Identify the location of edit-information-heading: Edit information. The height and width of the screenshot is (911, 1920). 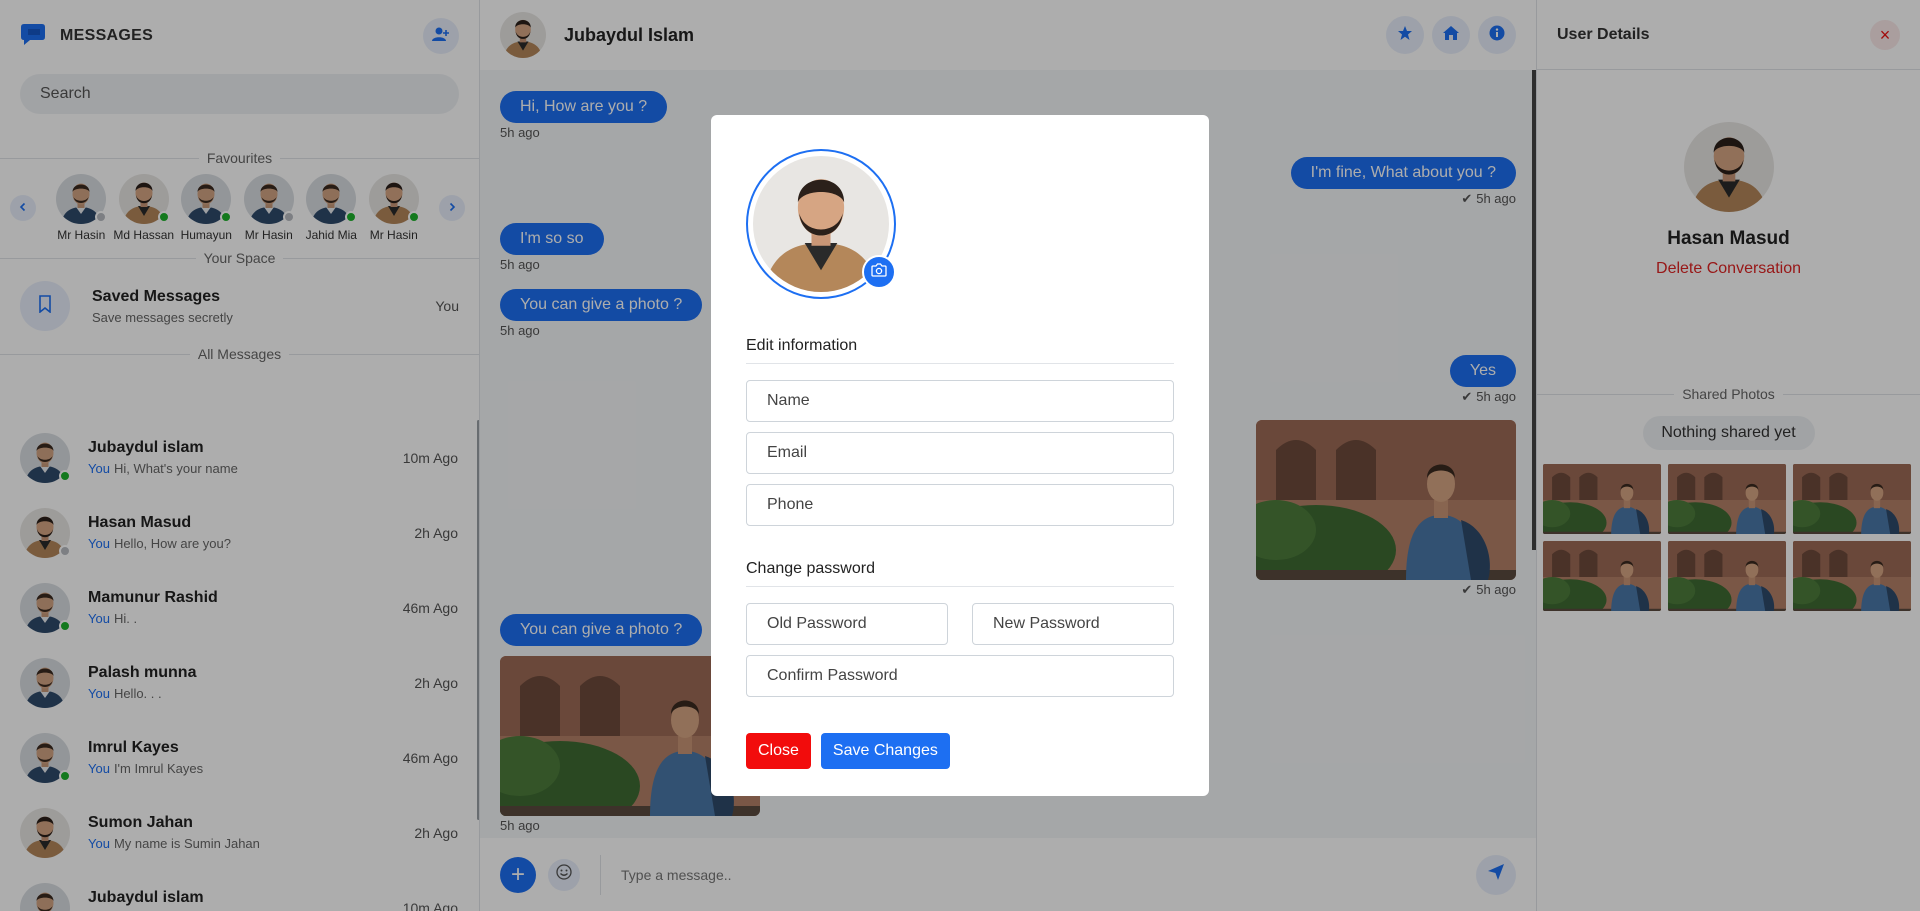
(960, 350).